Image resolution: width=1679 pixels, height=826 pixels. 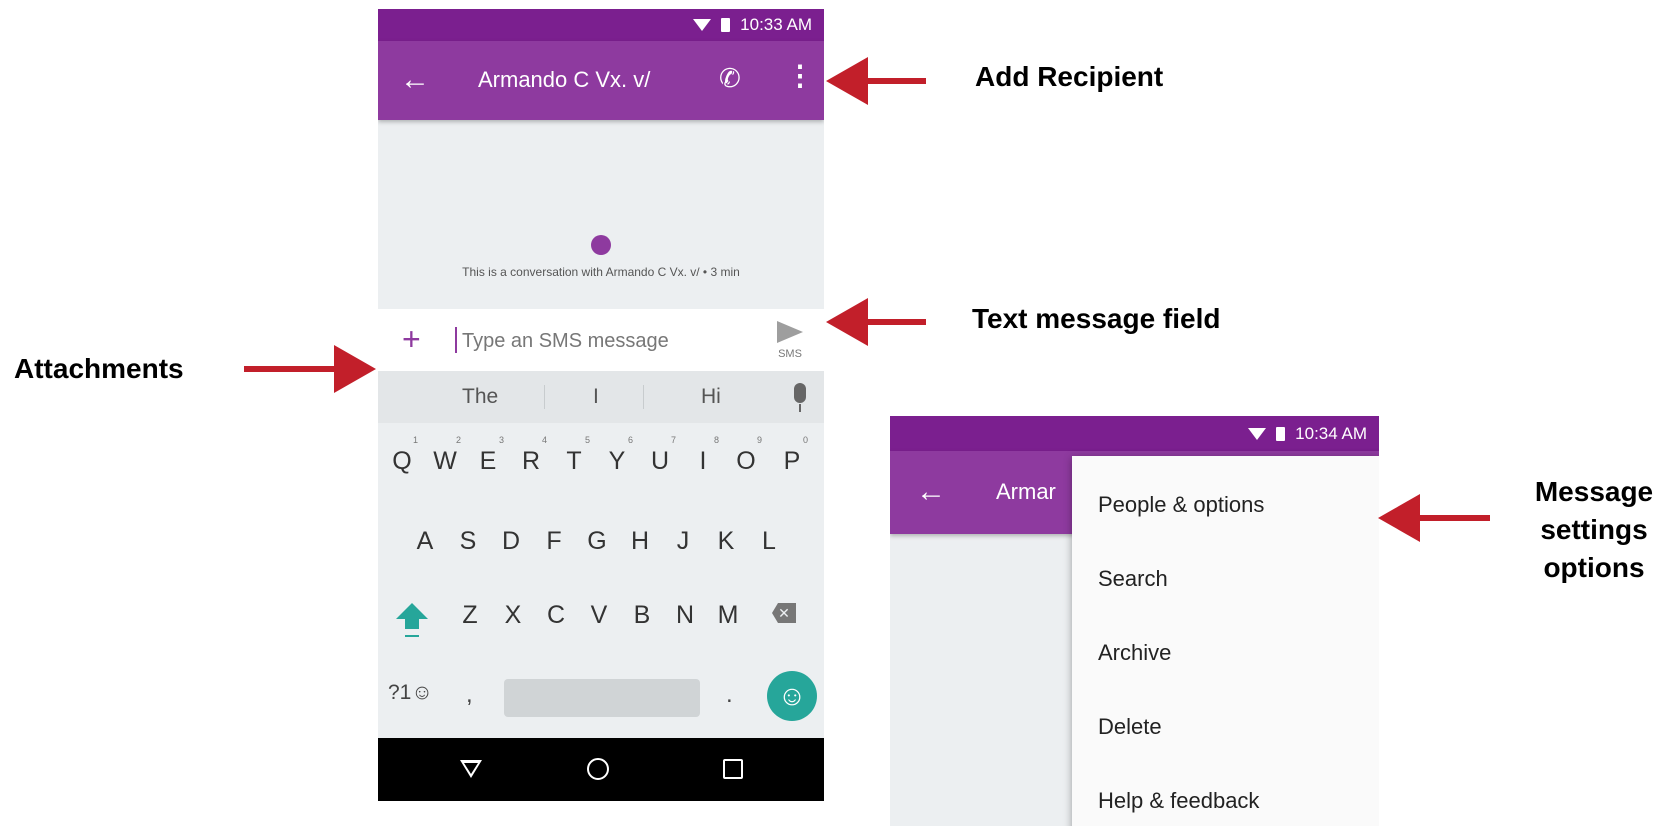 What do you see at coordinates (733, 769) in the screenshot?
I see `nav-recents-icon` at bounding box center [733, 769].